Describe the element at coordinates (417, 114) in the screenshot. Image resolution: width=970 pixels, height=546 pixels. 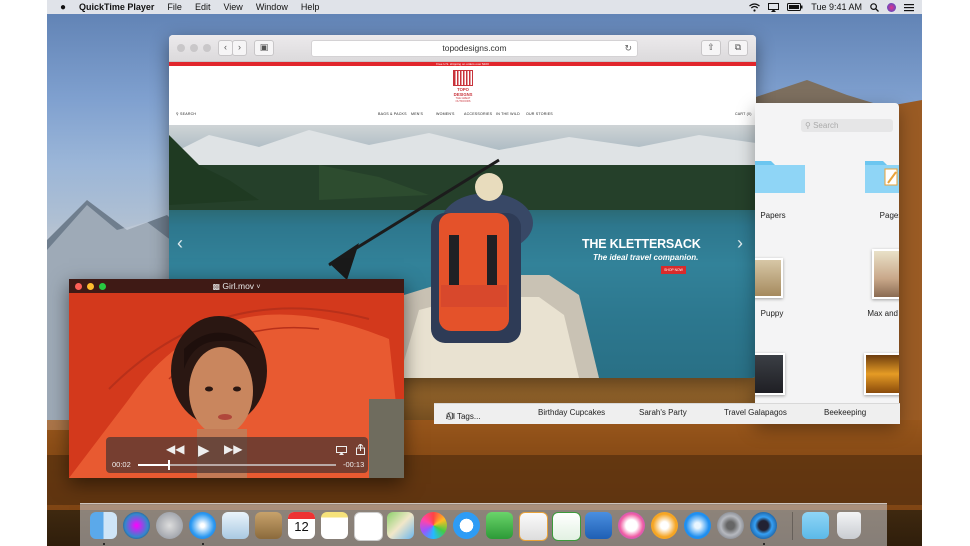
I see `nav-mens: MEN'S` at that location.